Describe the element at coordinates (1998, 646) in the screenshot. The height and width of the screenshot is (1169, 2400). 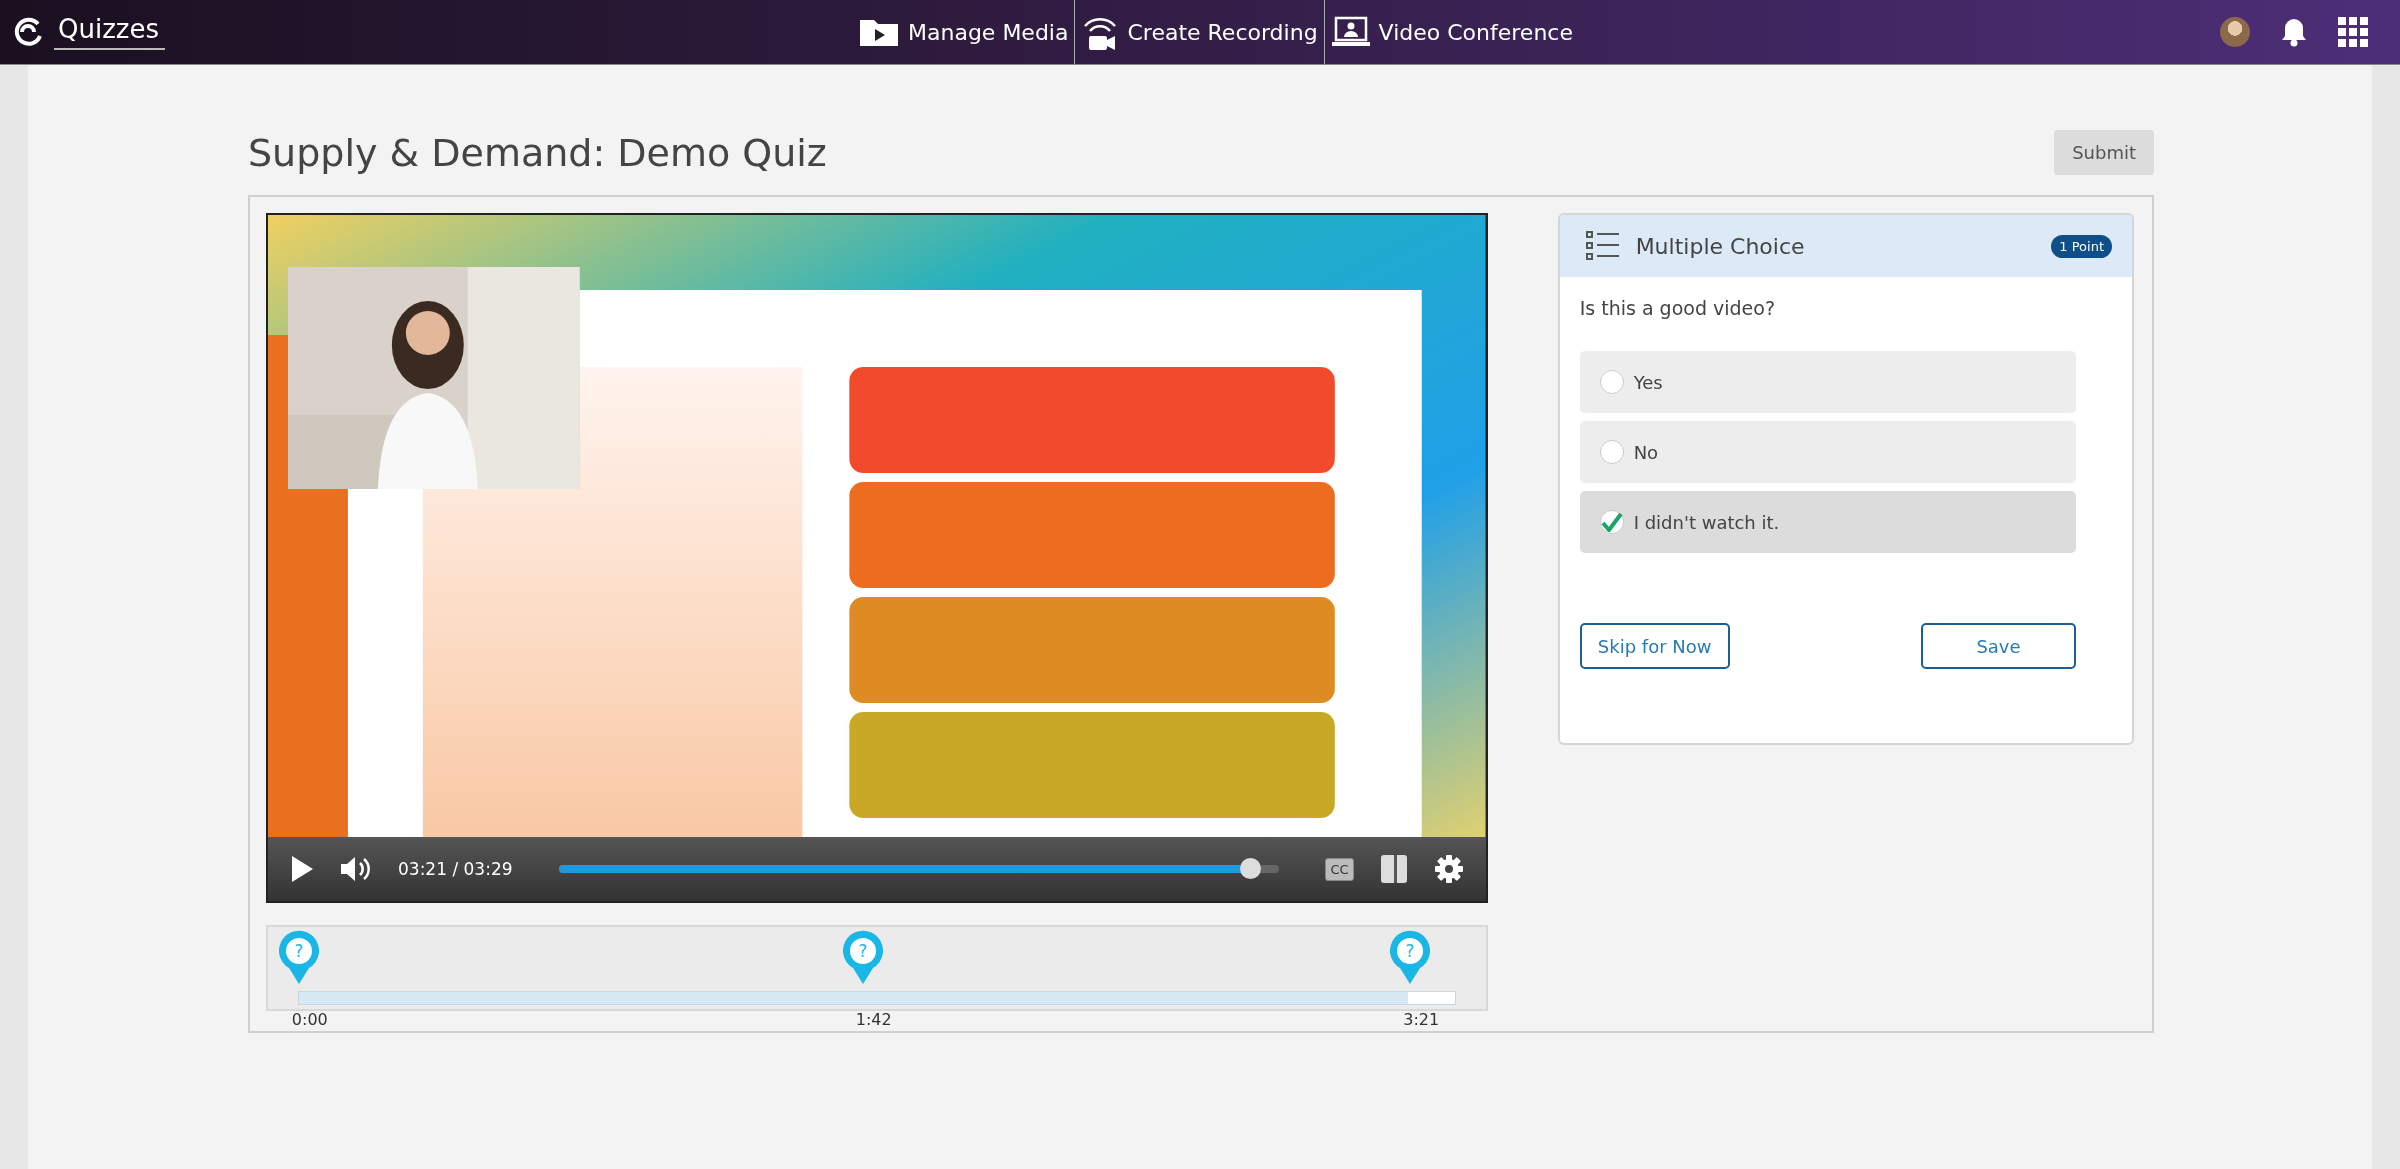
I see `save-button: Save` at that location.